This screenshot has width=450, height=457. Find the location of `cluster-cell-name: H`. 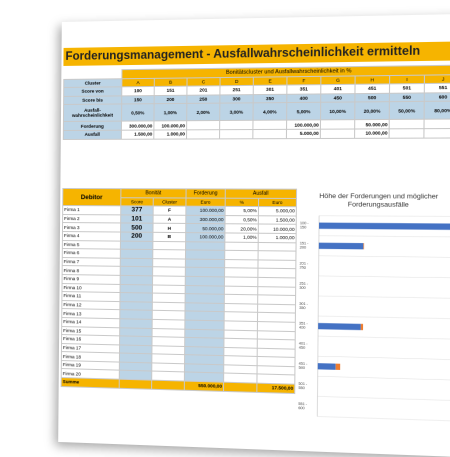

cluster-cell-name: H is located at coordinates (372, 80).